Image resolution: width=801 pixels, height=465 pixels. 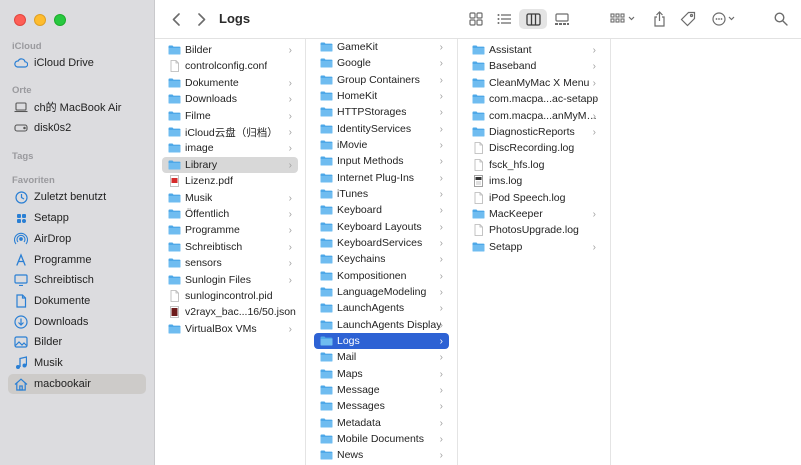 I want to click on file-name: Programme, so click(x=212, y=230).